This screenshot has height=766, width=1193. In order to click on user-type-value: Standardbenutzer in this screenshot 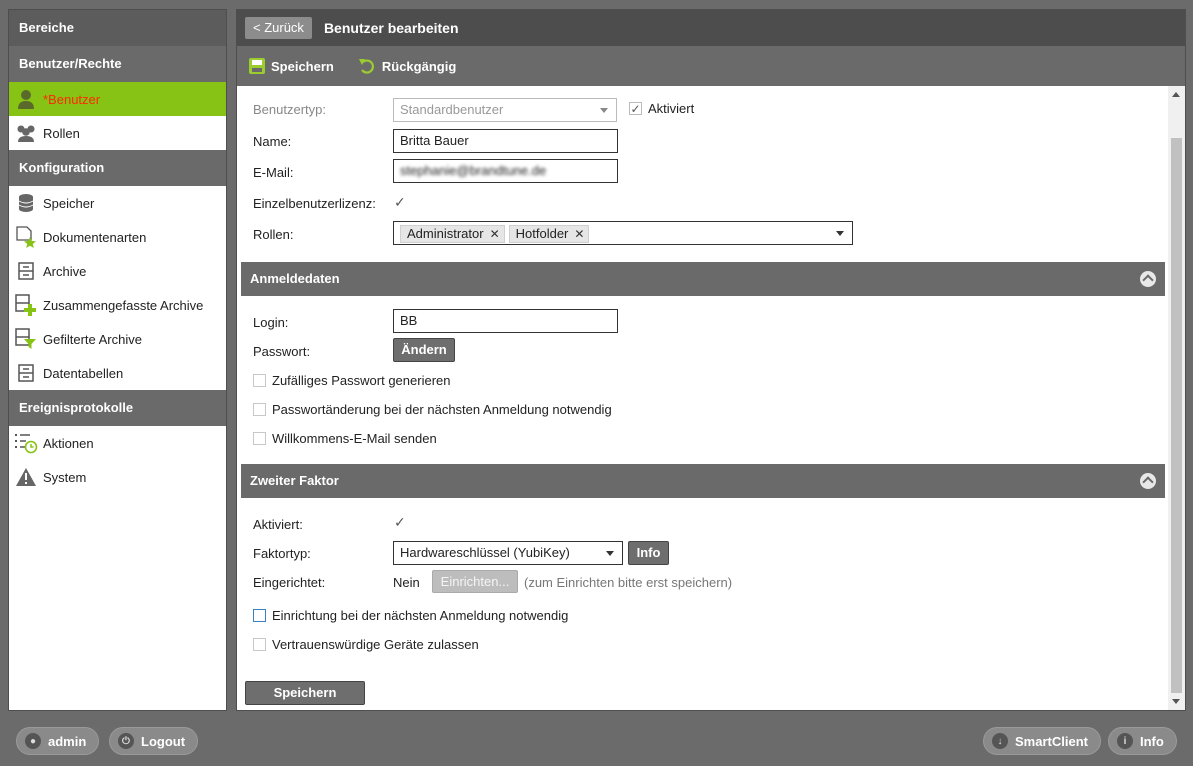, I will do `click(452, 109)`.